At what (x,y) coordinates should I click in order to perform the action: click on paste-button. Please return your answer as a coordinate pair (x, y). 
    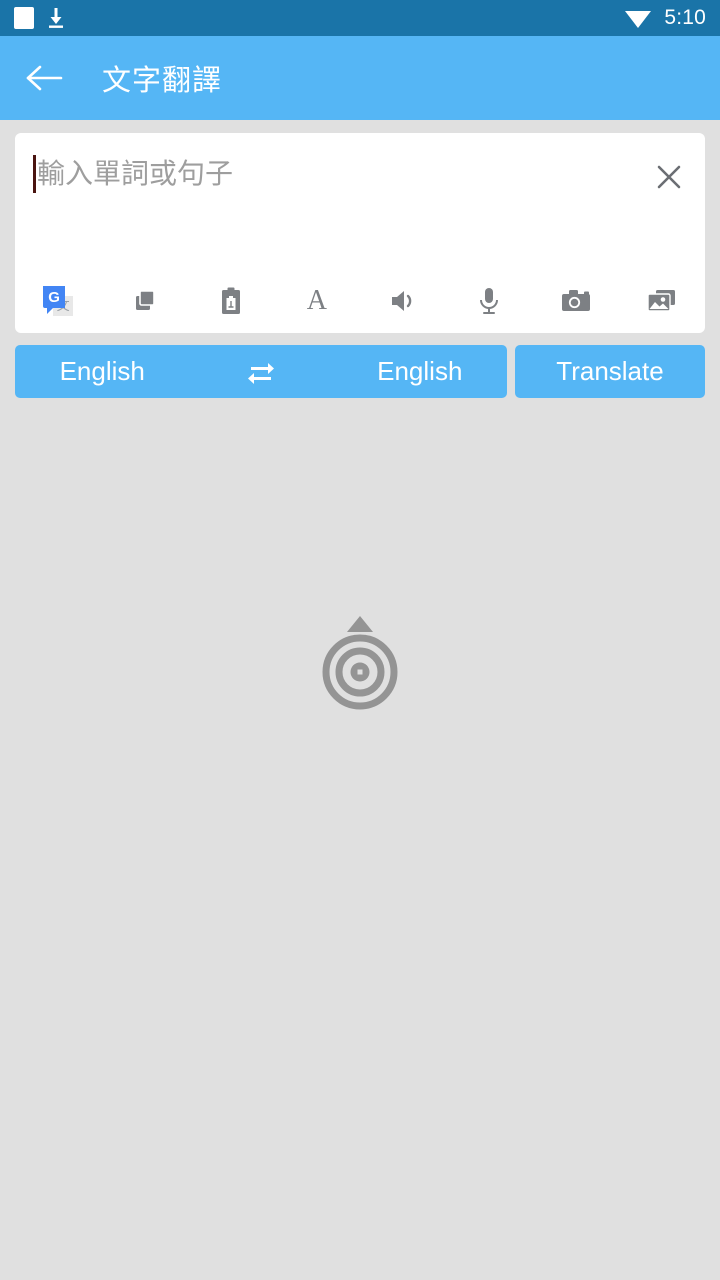
    Looking at the image, I should click on (231, 301).